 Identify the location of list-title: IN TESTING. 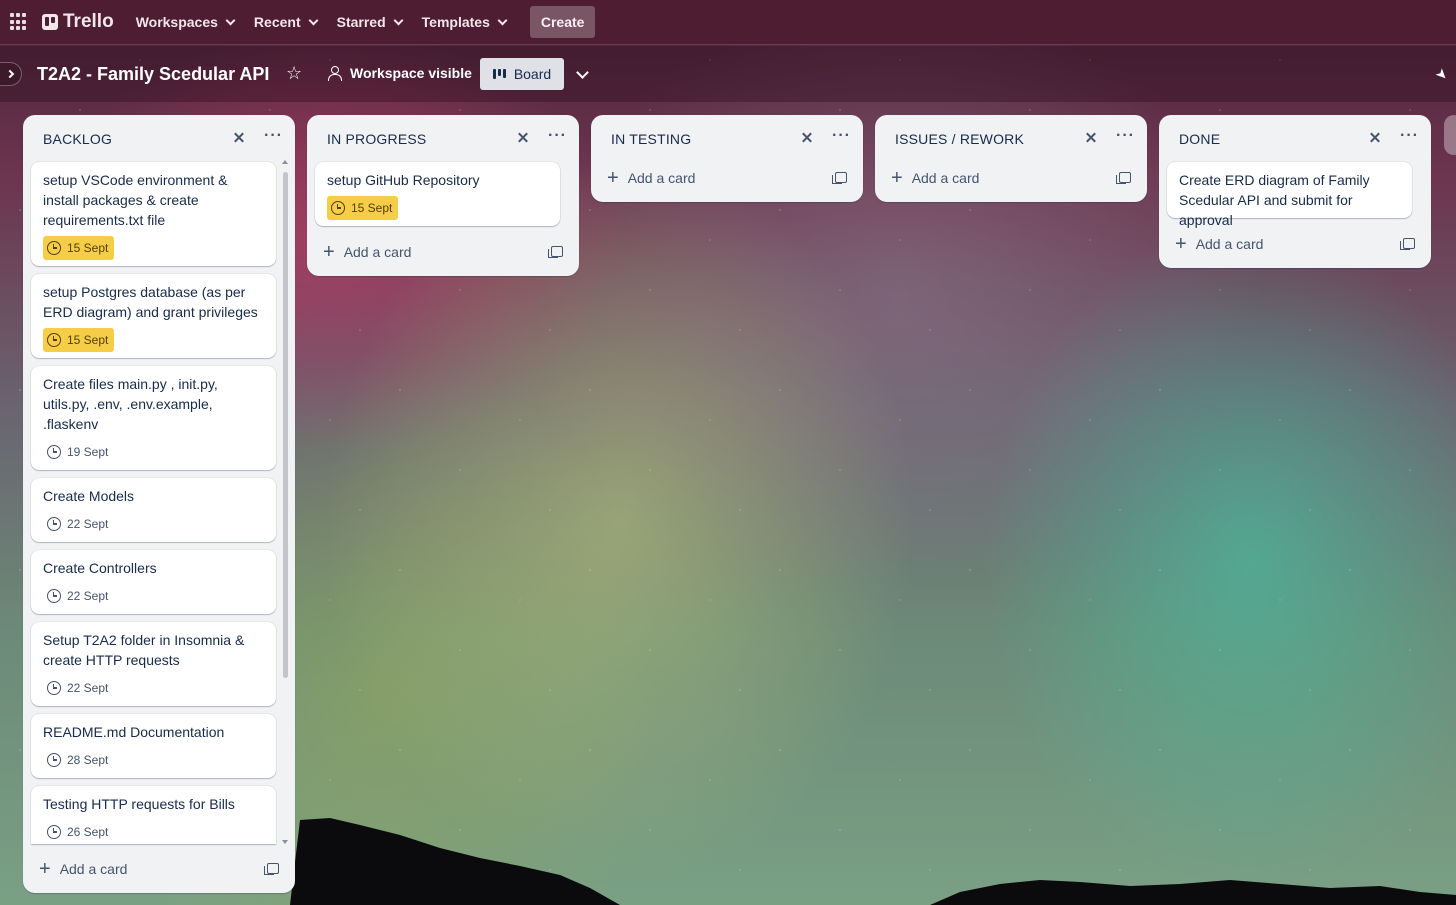
(651, 139).